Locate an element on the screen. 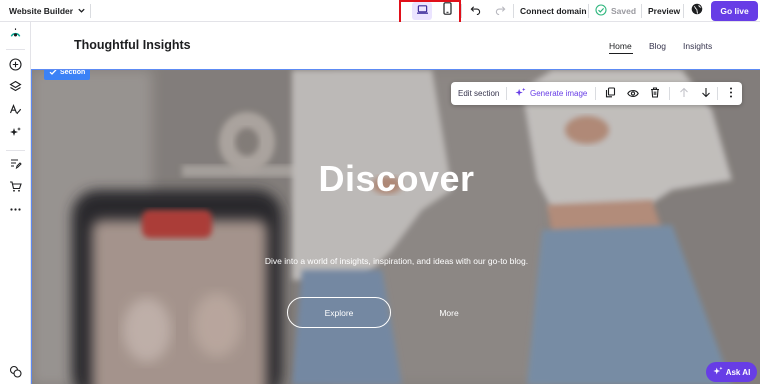 Image resolution: width=760 pixels, height=384 pixels. go-live-button: Go live is located at coordinates (734, 11).